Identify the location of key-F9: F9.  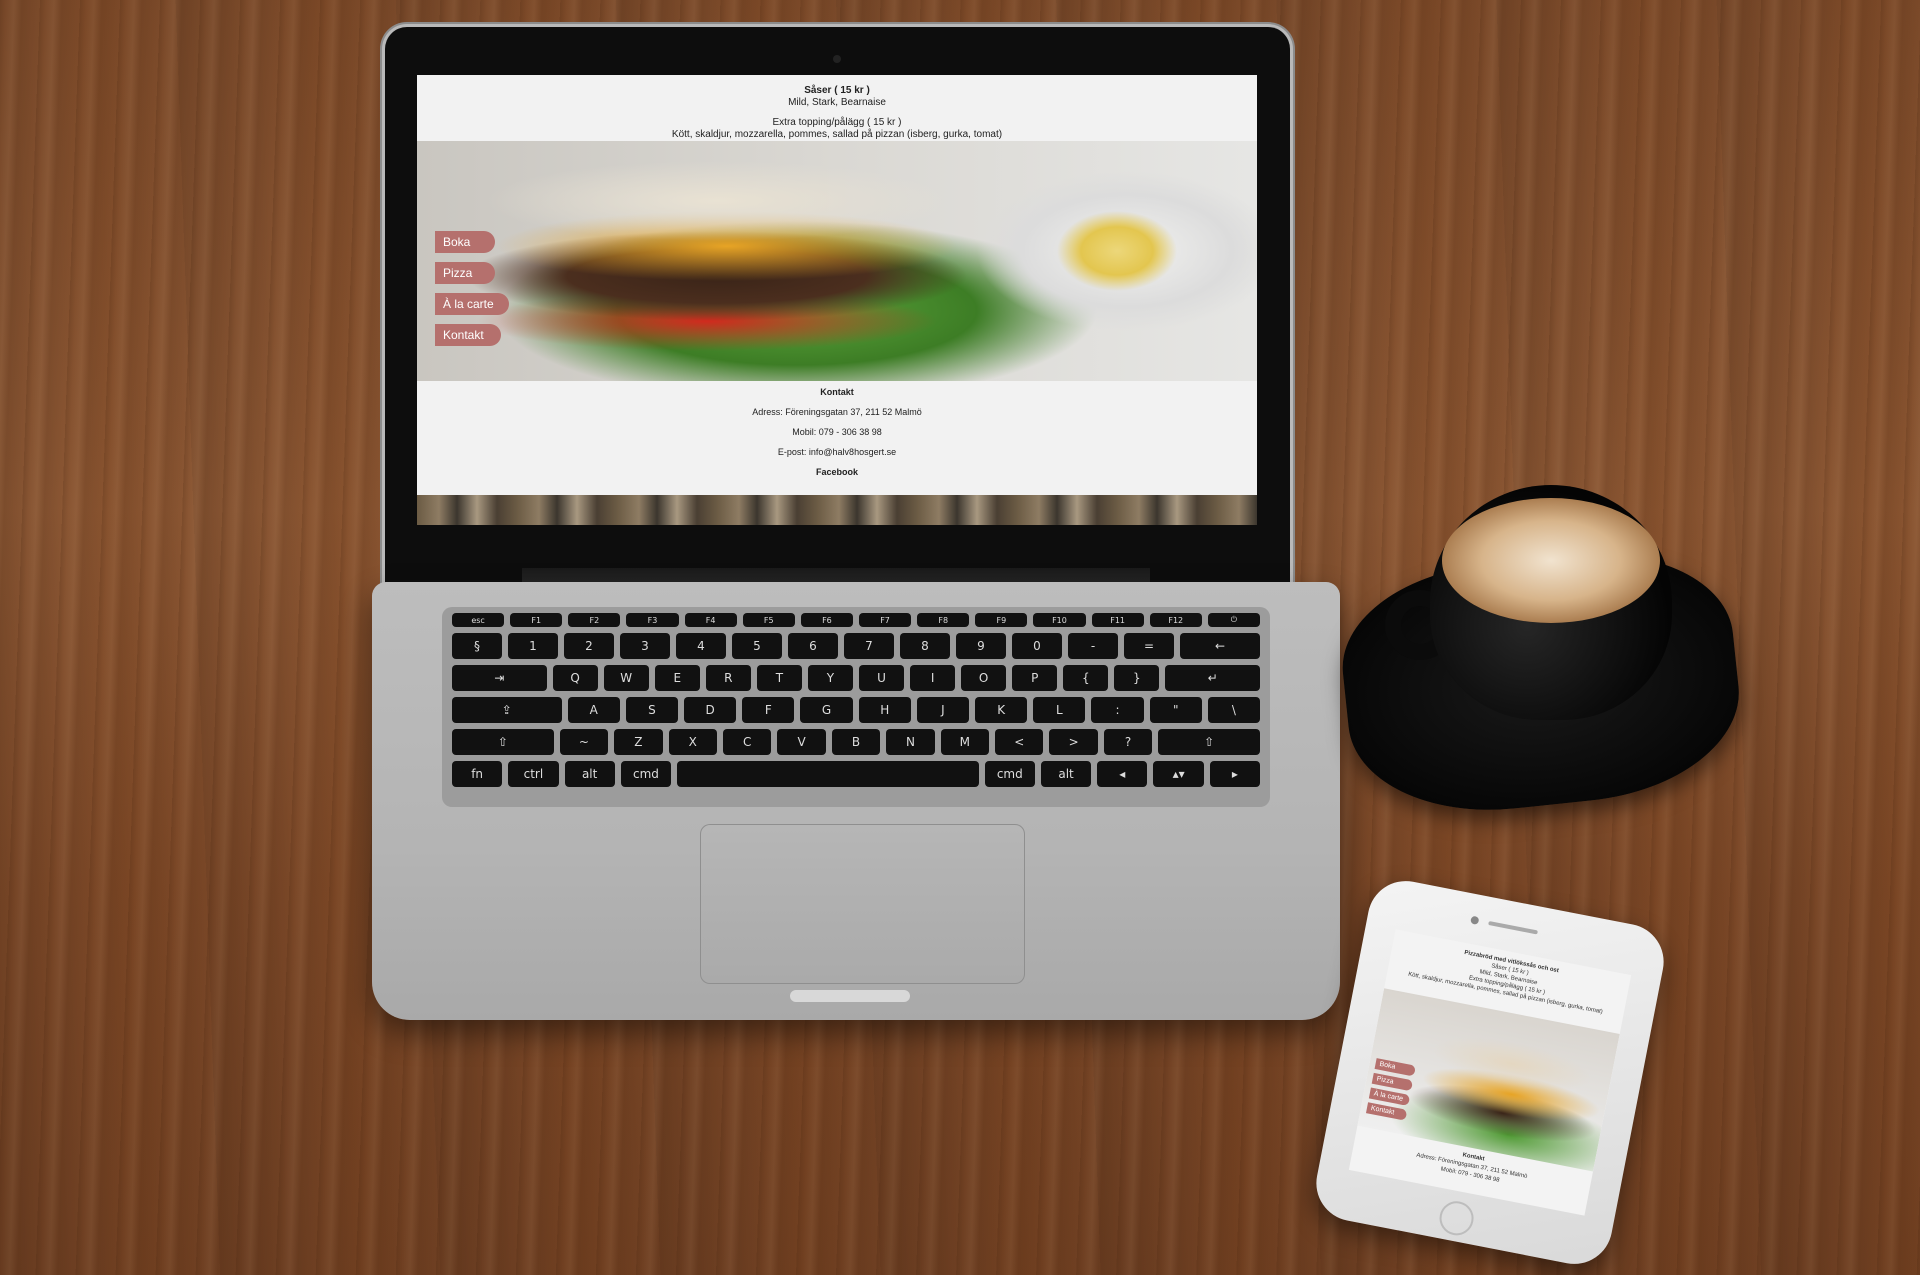
(1001, 620).